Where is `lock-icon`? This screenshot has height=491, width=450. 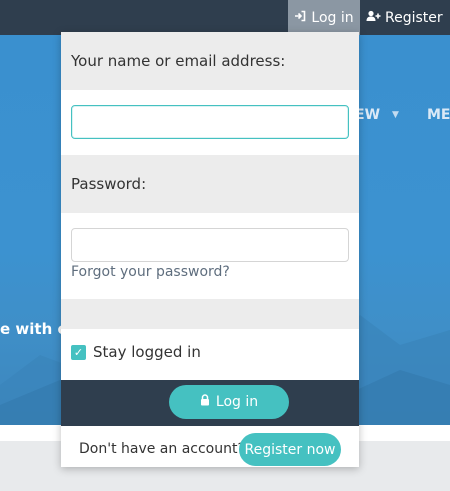
lock-icon is located at coordinates (205, 402).